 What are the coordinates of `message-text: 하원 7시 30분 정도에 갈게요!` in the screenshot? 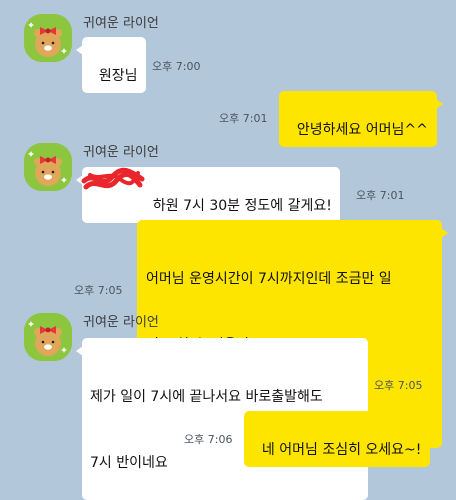 It's located at (242, 206).